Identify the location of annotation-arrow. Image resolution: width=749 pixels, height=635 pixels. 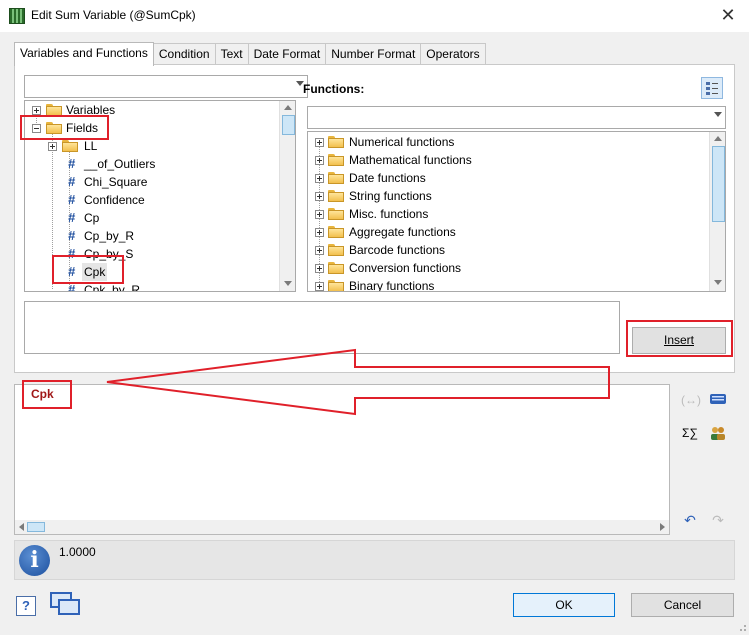
(358, 382).